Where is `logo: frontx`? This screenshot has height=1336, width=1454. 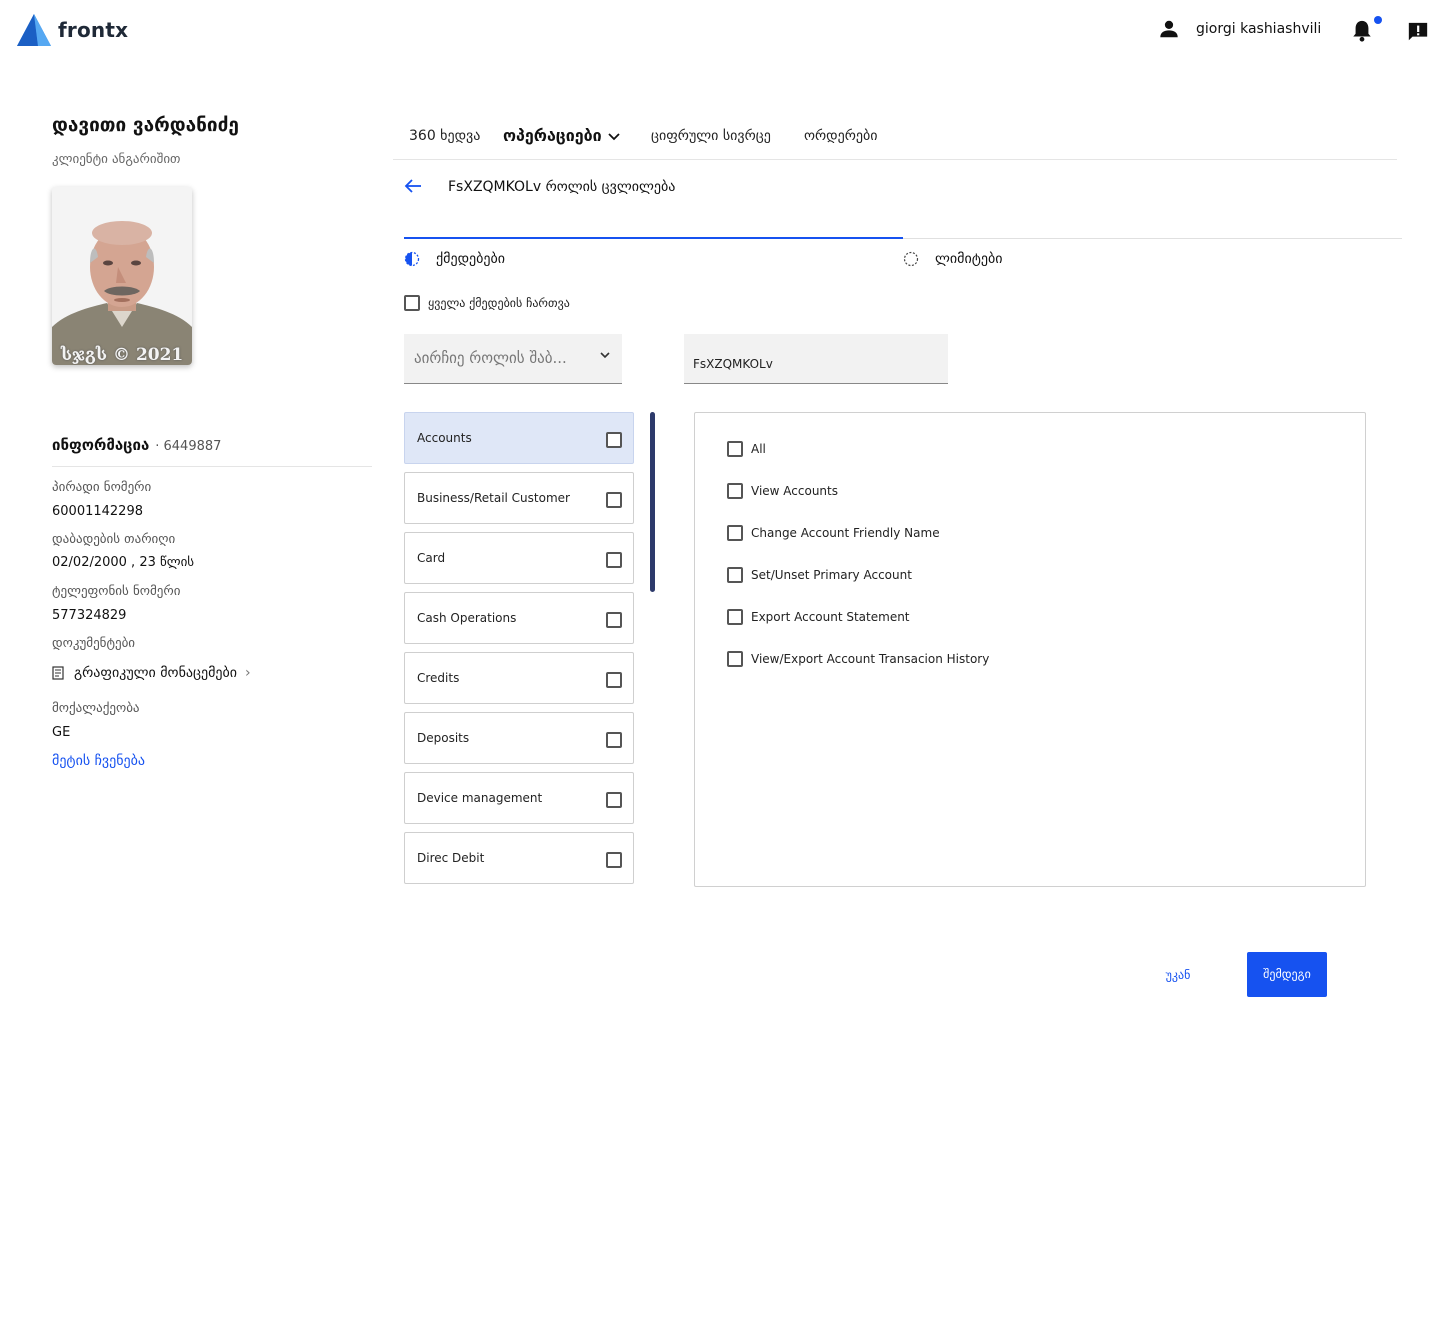 logo: frontx is located at coordinates (72, 30).